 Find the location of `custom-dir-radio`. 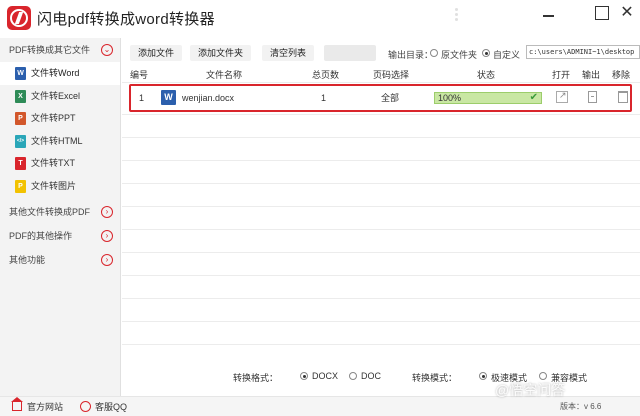

custom-dir-radio is located at coordinates (486, 53).